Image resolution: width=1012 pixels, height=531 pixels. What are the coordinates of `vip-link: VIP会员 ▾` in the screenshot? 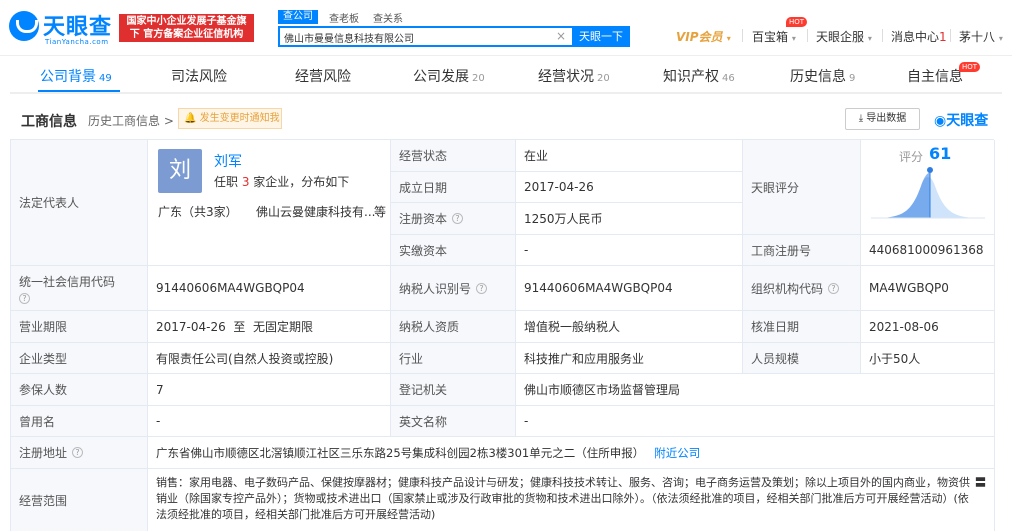 It's located at (703, 36).